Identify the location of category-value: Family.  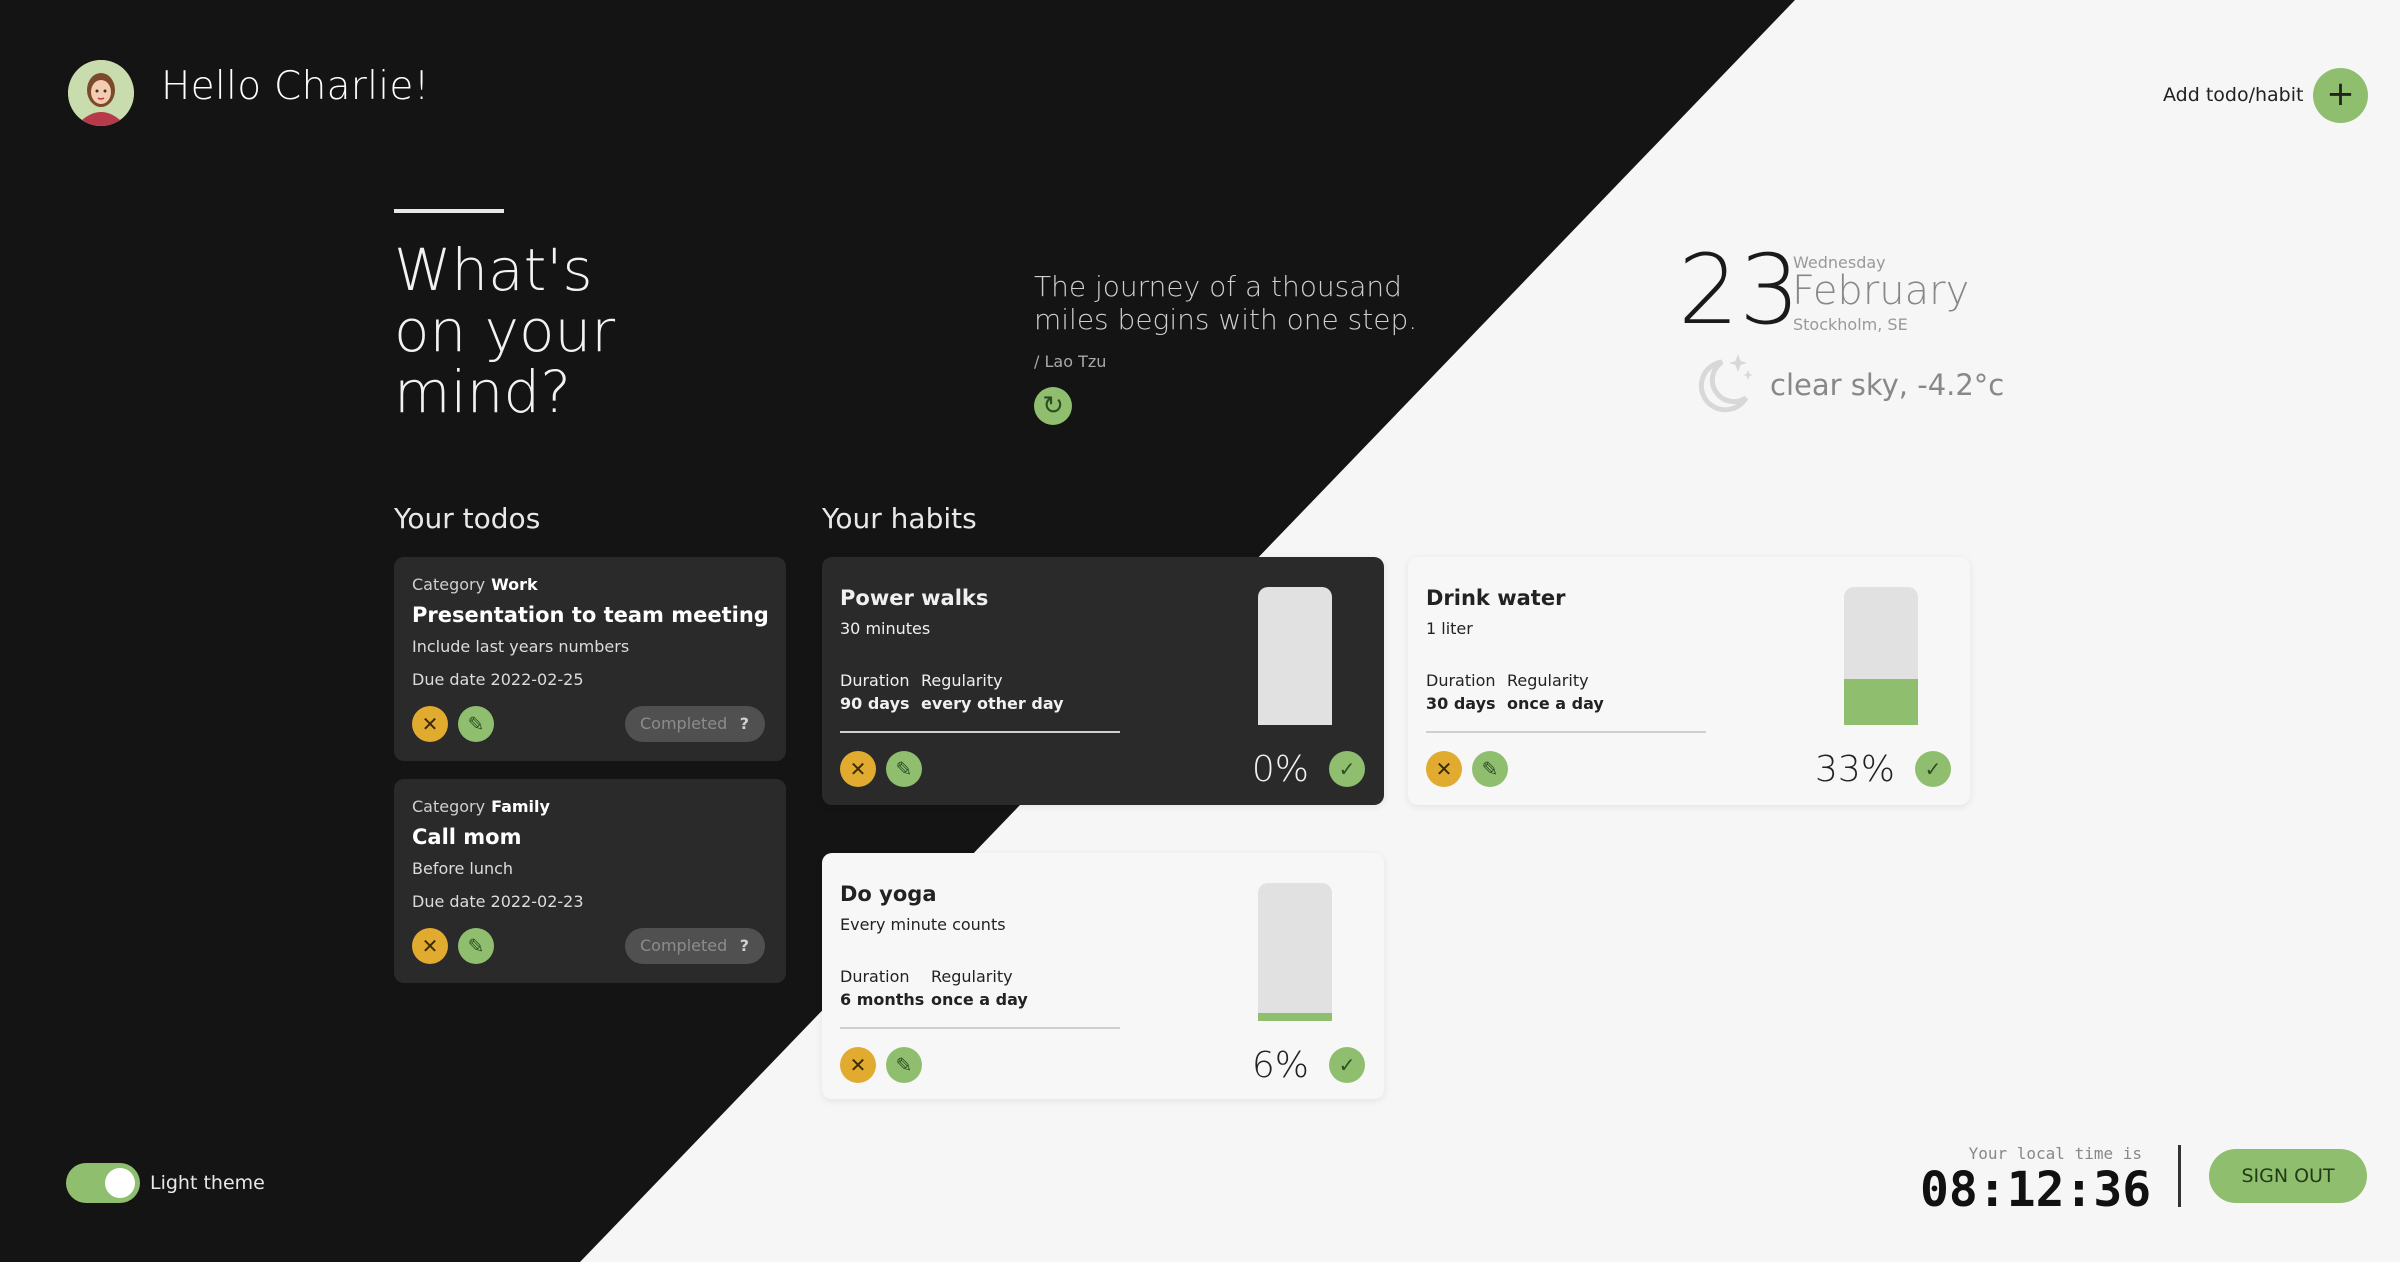
(520, 806).